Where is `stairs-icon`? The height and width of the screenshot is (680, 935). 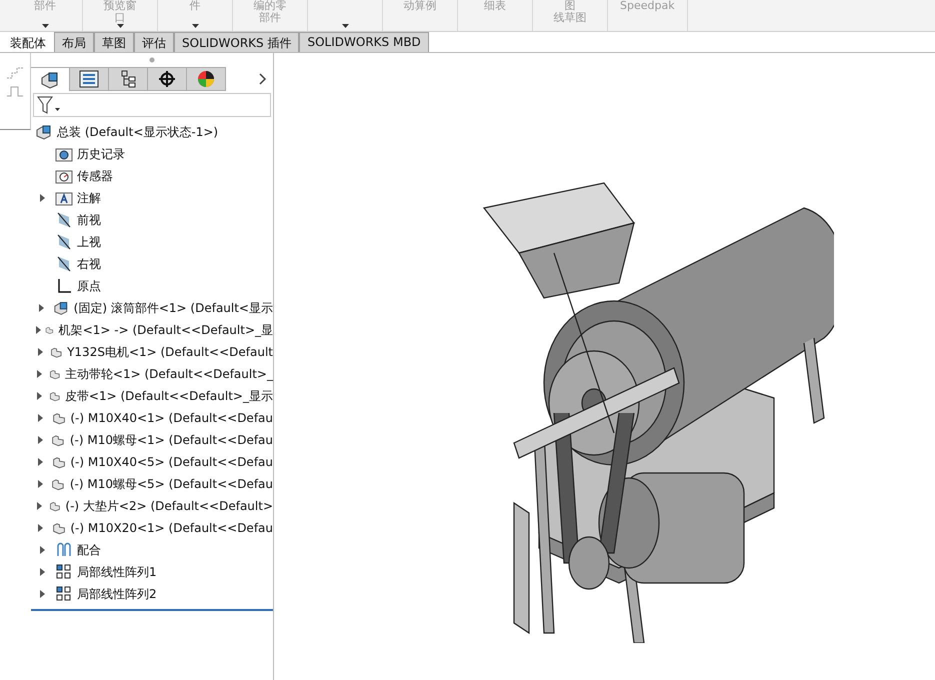
stairs-icon is located at coordinates (15, 72).